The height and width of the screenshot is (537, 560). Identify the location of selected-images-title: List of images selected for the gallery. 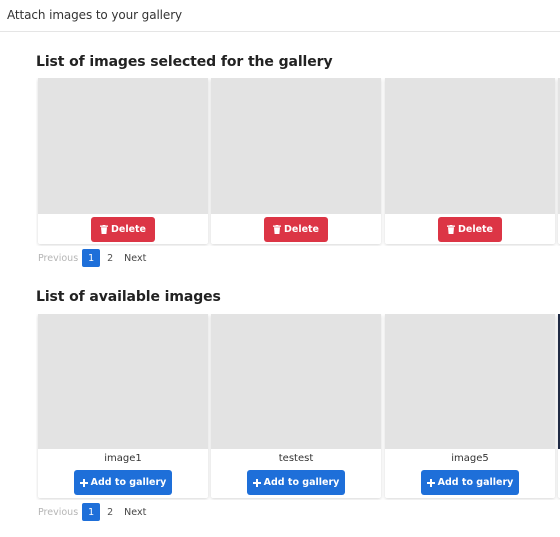
(184, 62).